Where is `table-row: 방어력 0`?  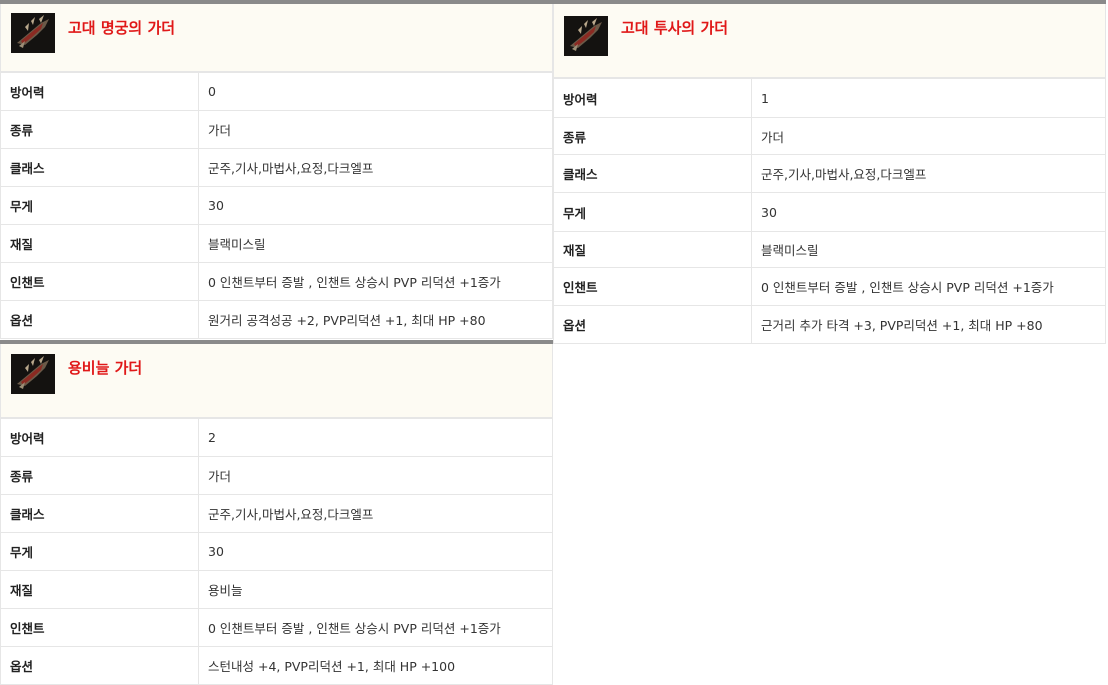
table-row: 방어력 0 is located at coordinates (276, 91).